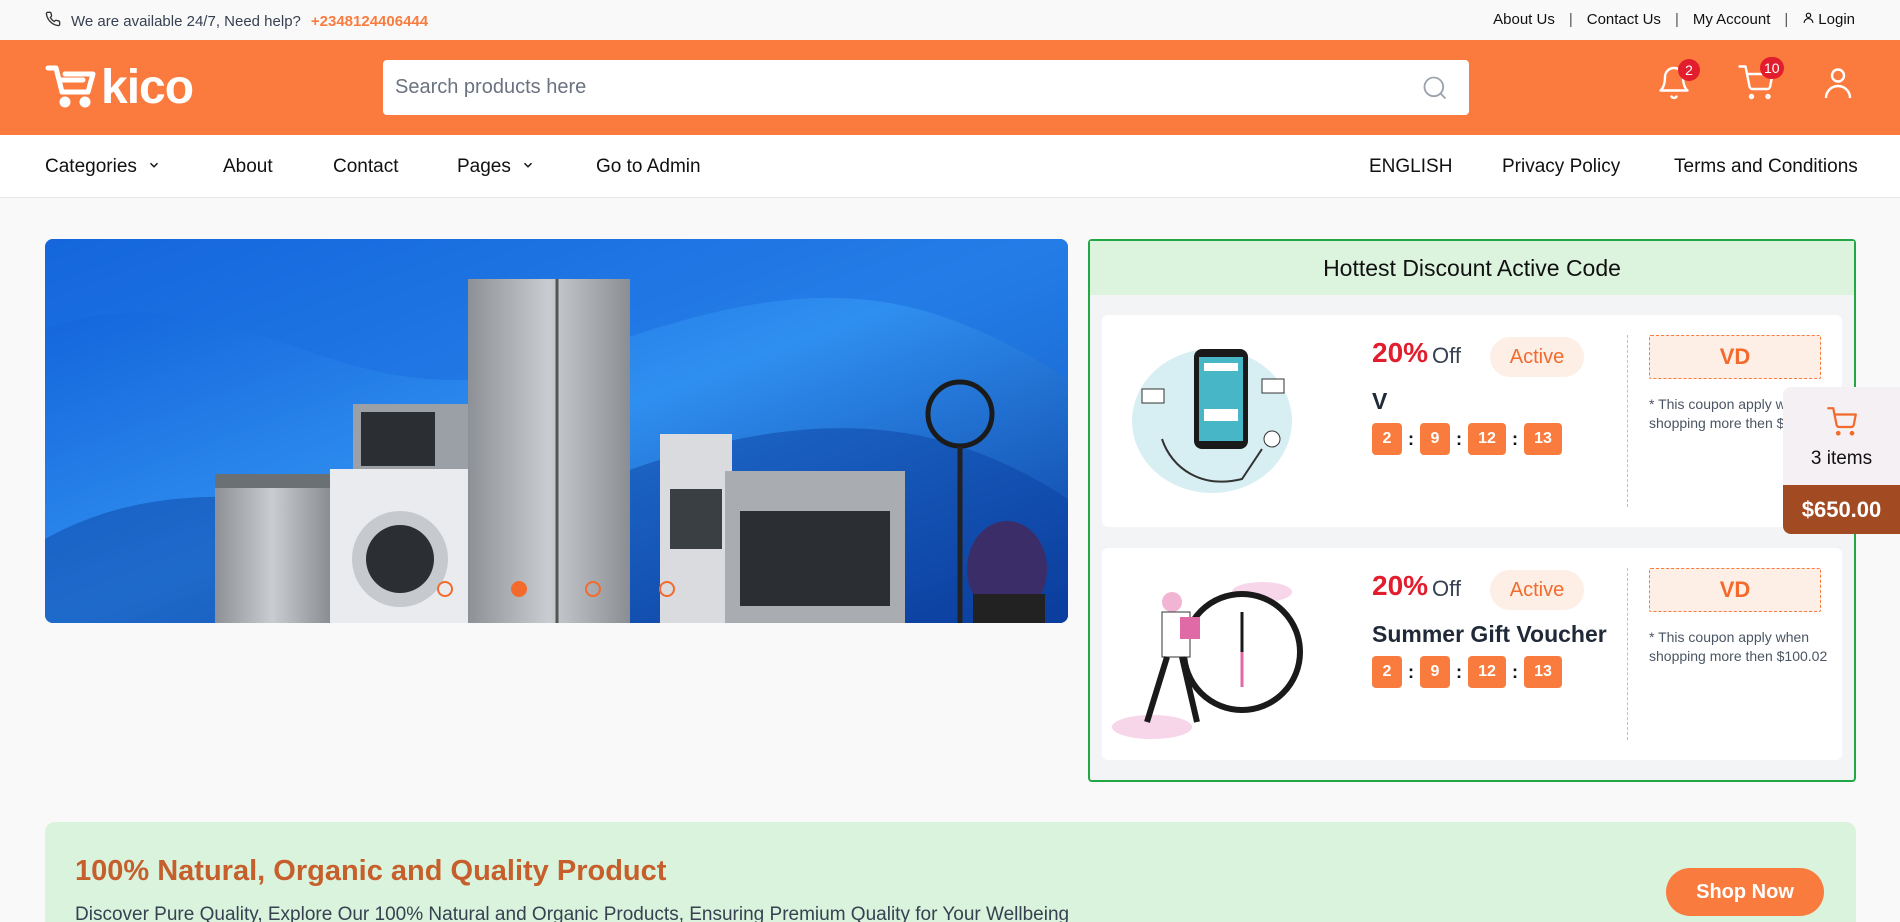 The width and height of the screenshot is (1900, 922). I want to click on account-button, so click(1840, 85).